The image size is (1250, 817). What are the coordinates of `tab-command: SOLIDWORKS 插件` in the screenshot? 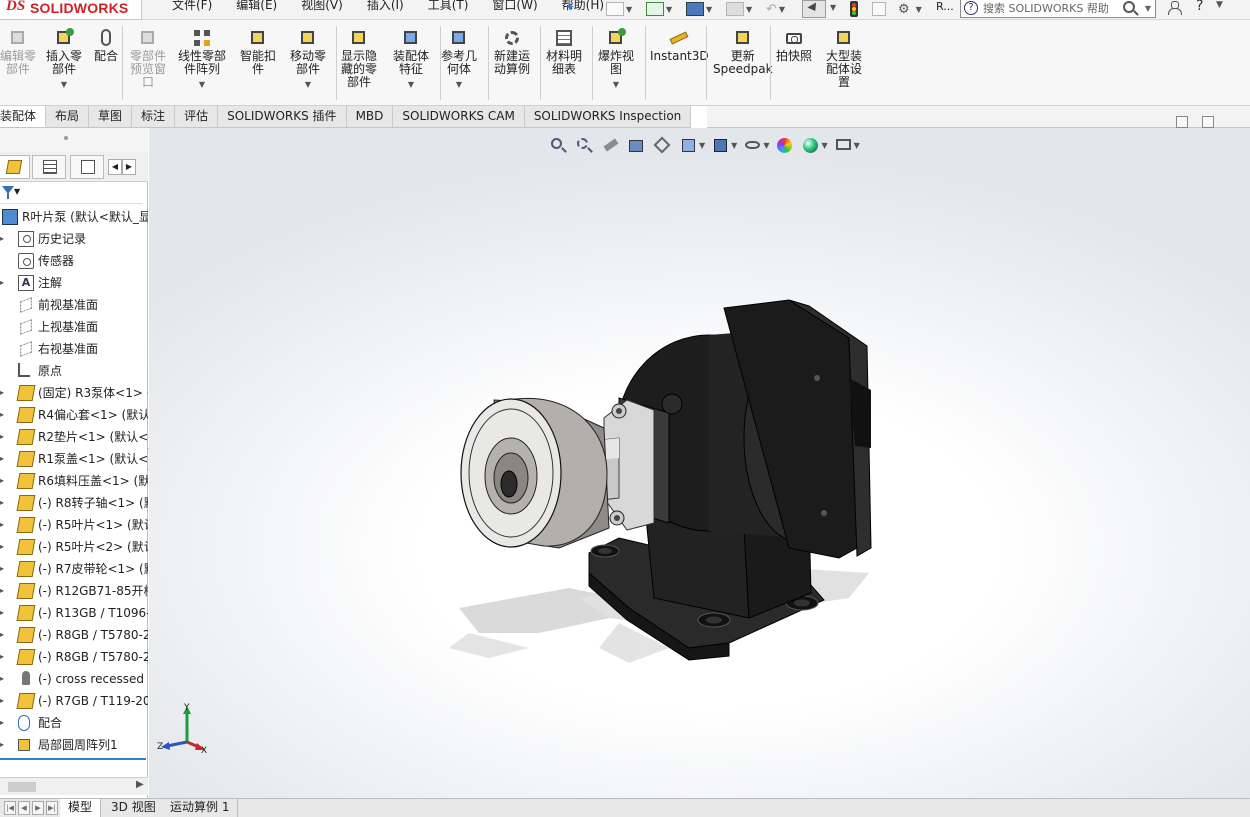 It's located at (282, 116).